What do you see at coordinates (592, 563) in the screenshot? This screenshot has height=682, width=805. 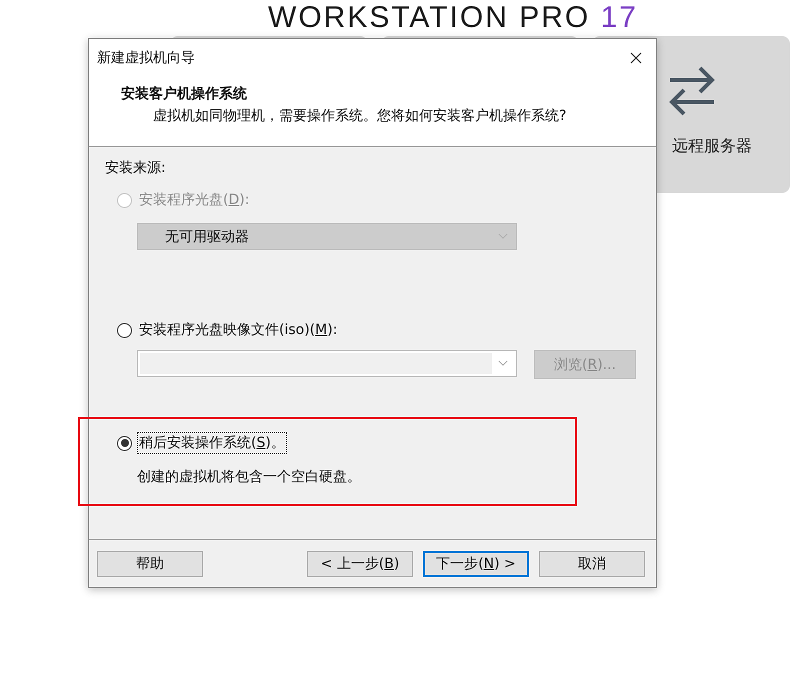 I see `dialog-button: 取消` at bounding box center [592, 563].